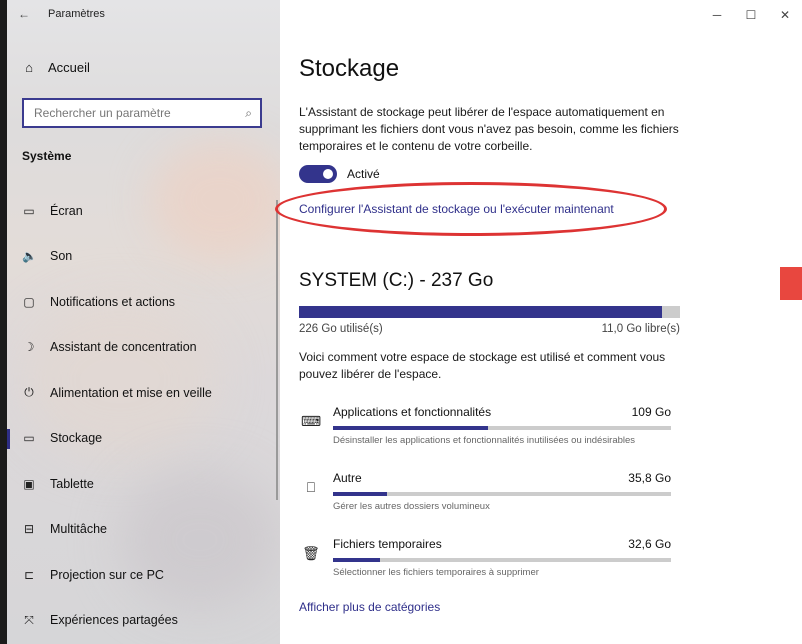  Describe the element at coordinates (481, 312) in the screenshot. I see `drive-usage-fill` at that location.